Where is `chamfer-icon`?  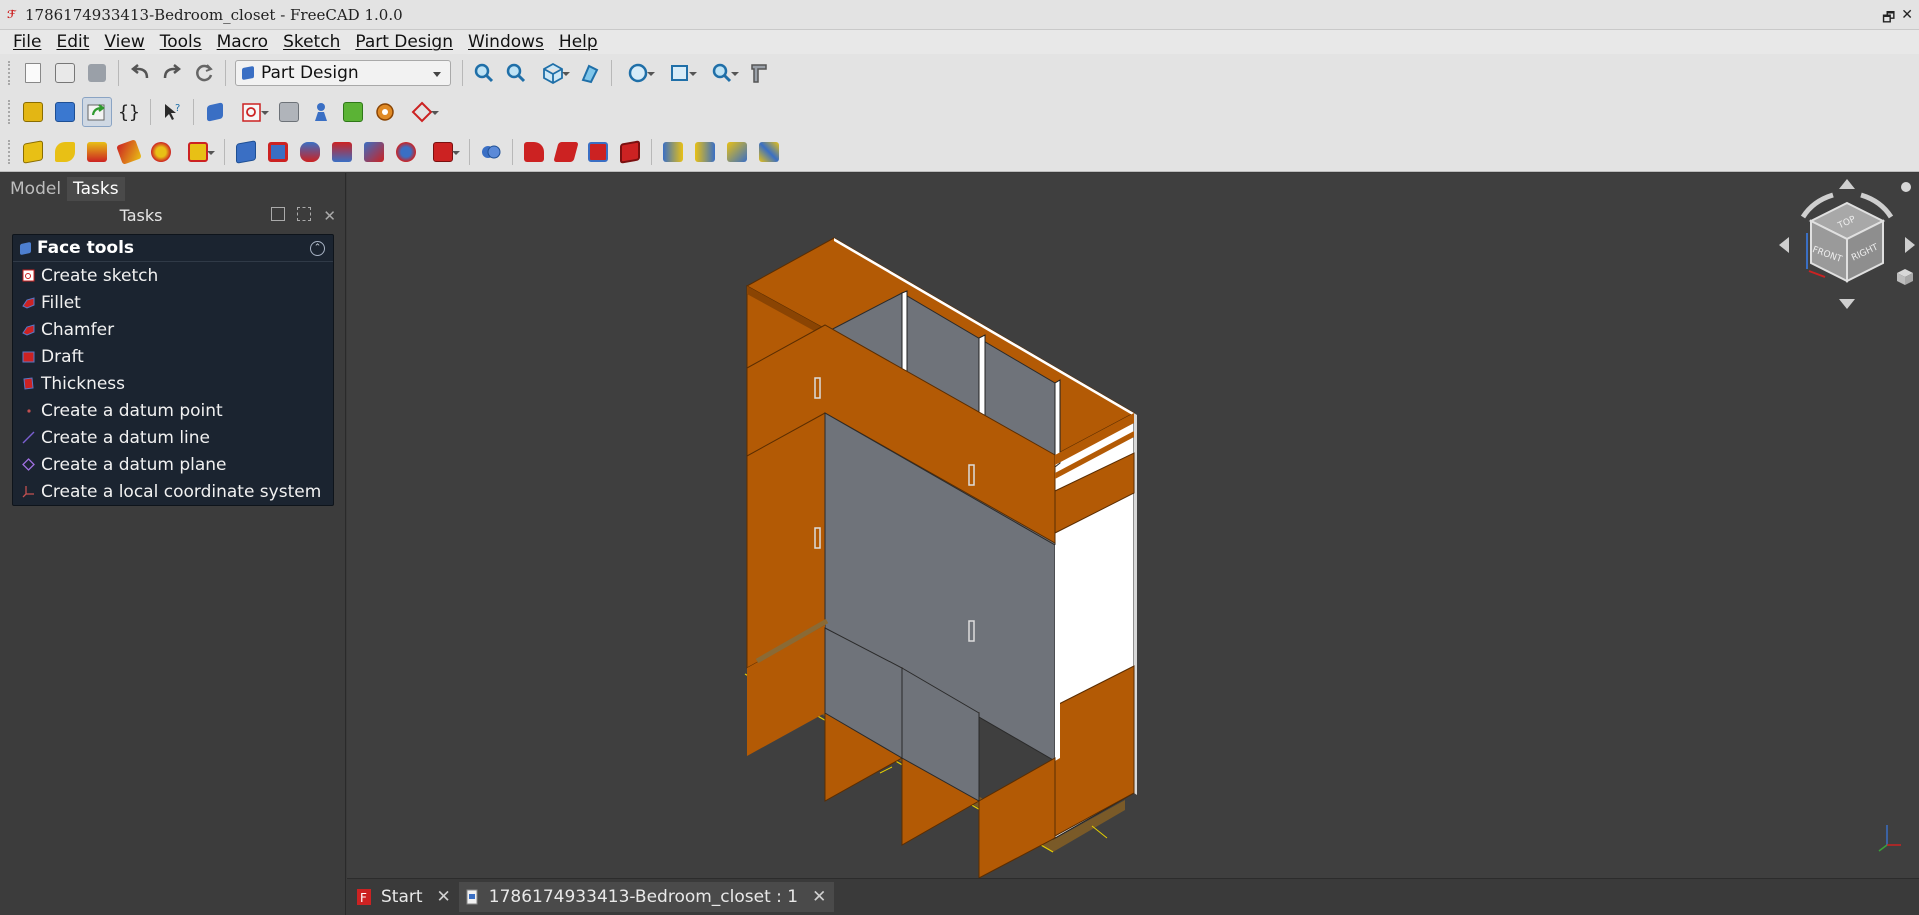 chamfer-icon is located at coordinates (28, 329).